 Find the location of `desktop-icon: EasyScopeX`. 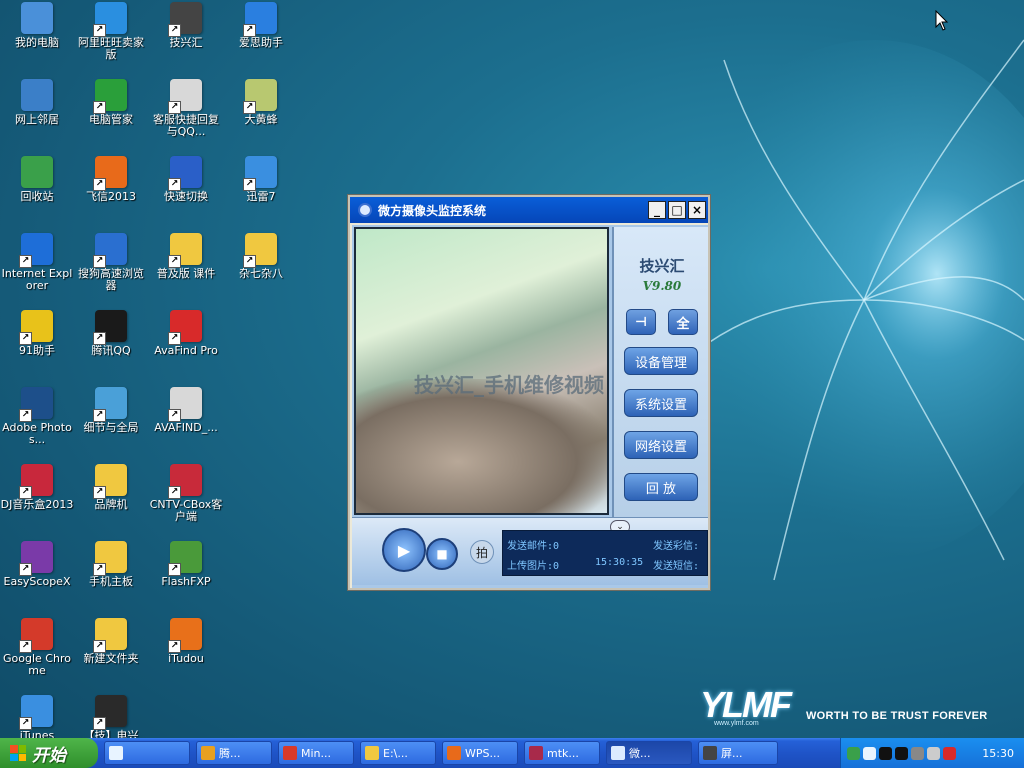

desktop-icon: EasyScopeX is located at coordinates (37, 578).